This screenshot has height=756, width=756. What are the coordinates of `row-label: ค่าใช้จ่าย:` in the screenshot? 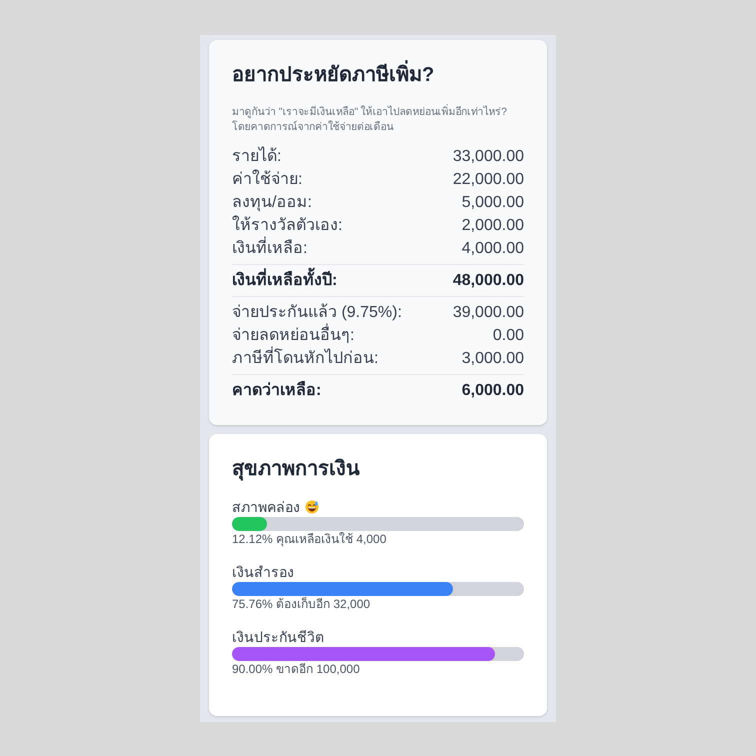 It's located at (267, 179).